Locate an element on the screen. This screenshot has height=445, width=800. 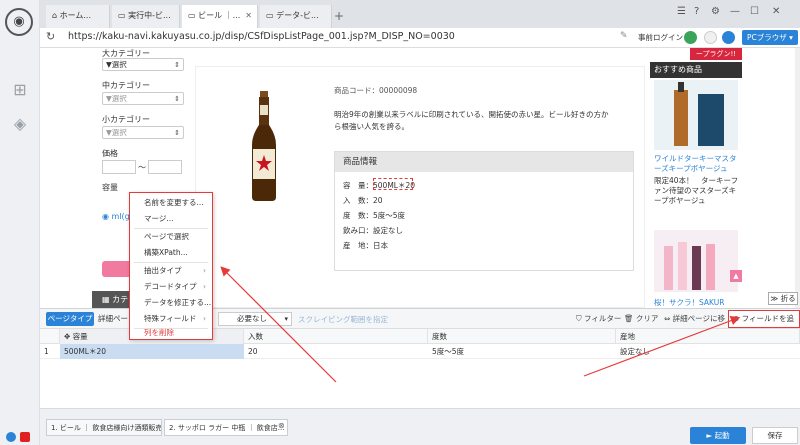
detail-page-tab: 詳細ペー is located at coordinates (113, 319).